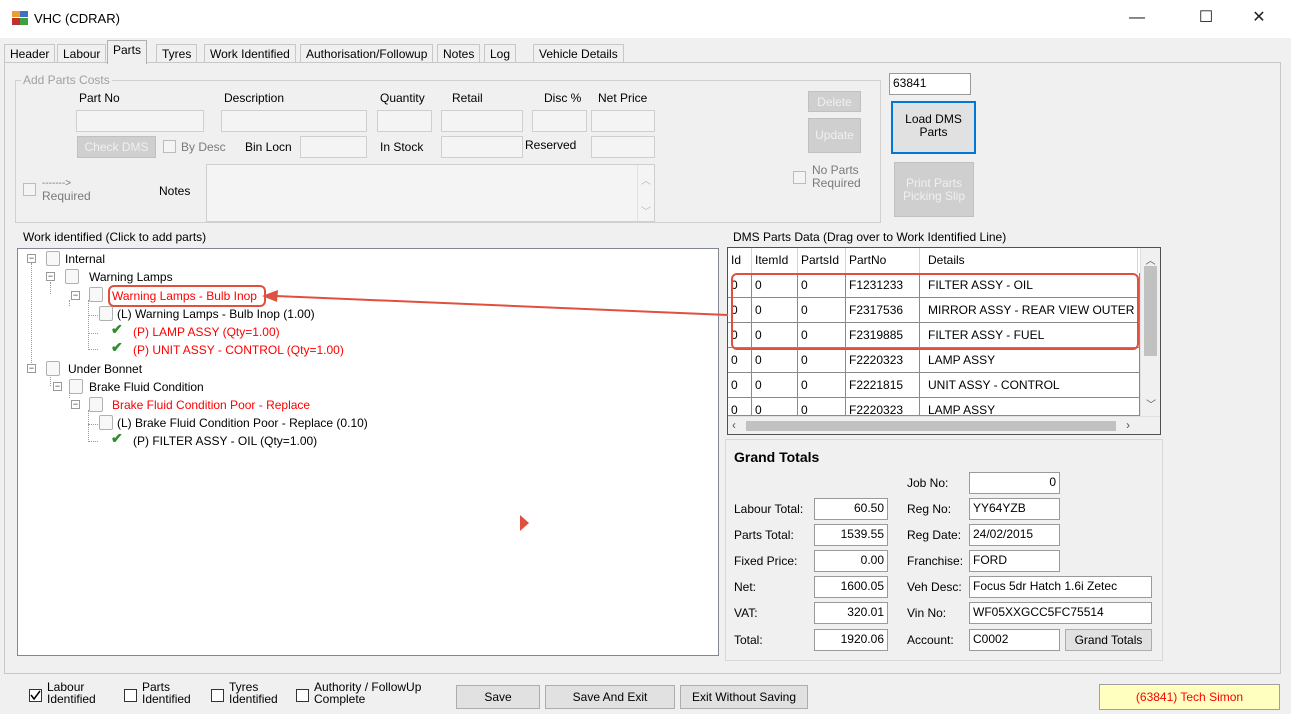  Describe the element at coordinates (29, 189) in the screenshot. I see `required-checkbox` at that location.